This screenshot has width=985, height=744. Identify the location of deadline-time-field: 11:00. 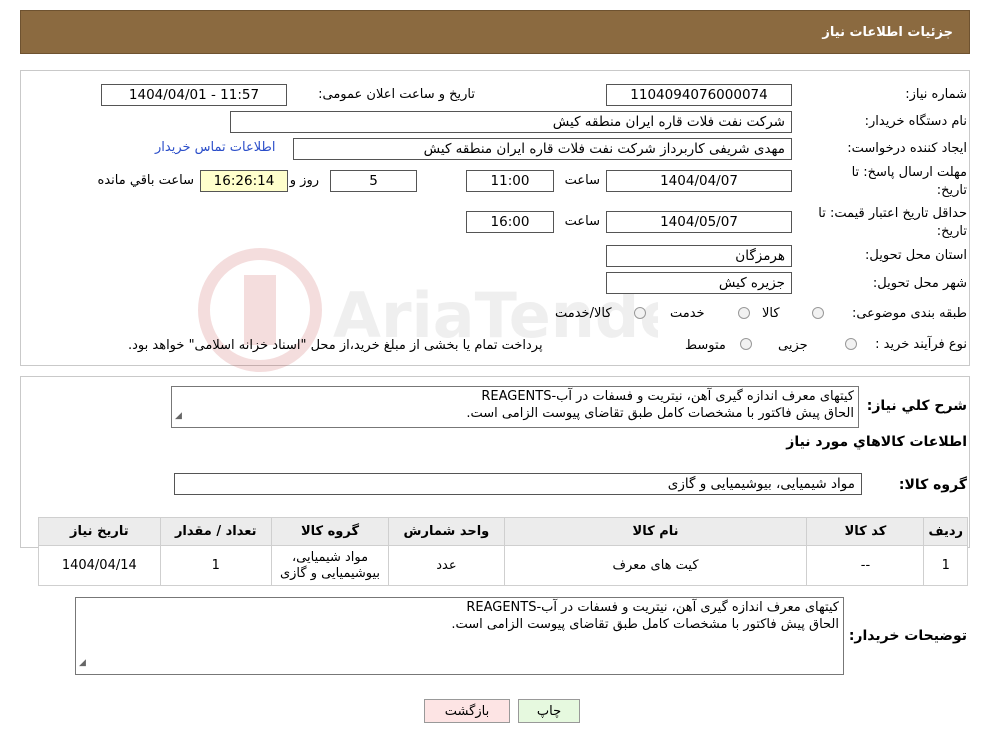
(510, 181).